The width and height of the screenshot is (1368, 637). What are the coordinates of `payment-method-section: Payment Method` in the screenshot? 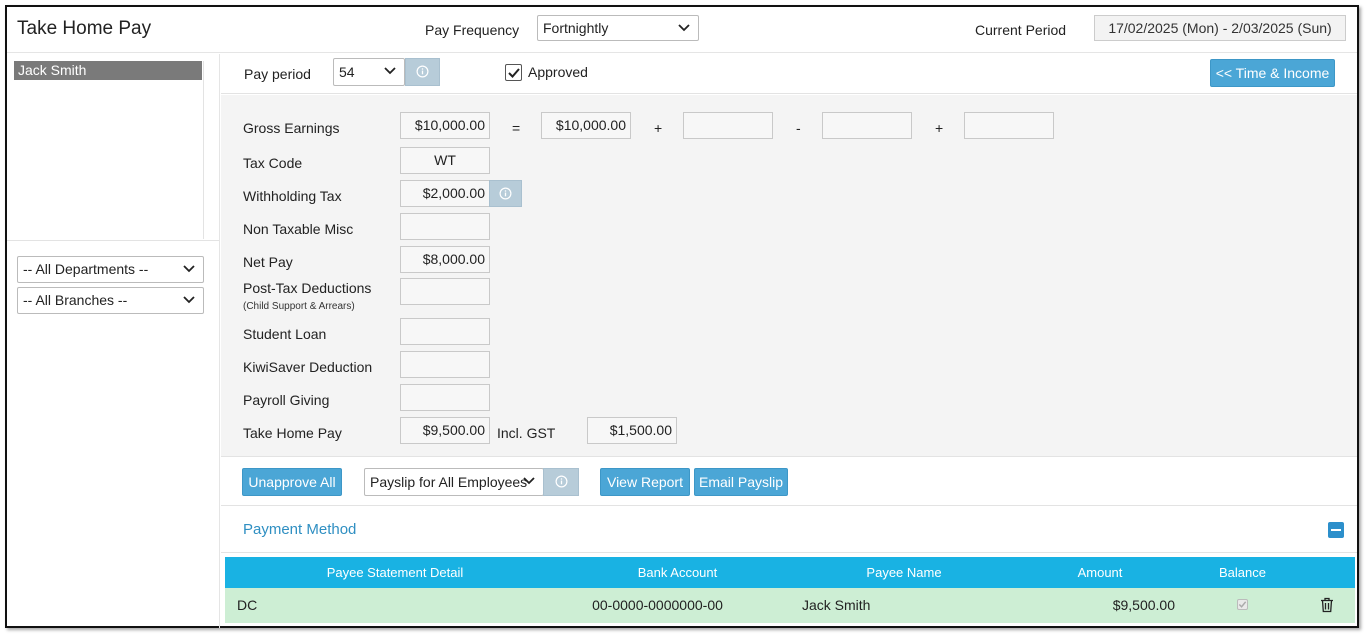 It's located at (789, 530).